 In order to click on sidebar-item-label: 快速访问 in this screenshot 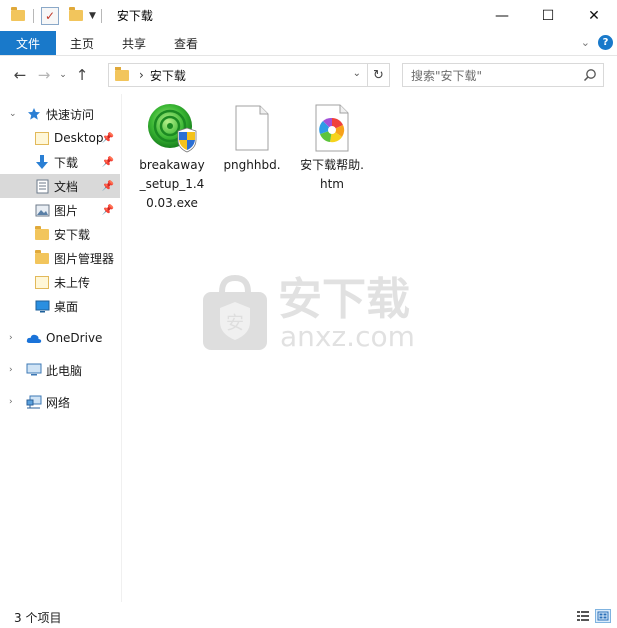, I will do `click(70, 114)`.